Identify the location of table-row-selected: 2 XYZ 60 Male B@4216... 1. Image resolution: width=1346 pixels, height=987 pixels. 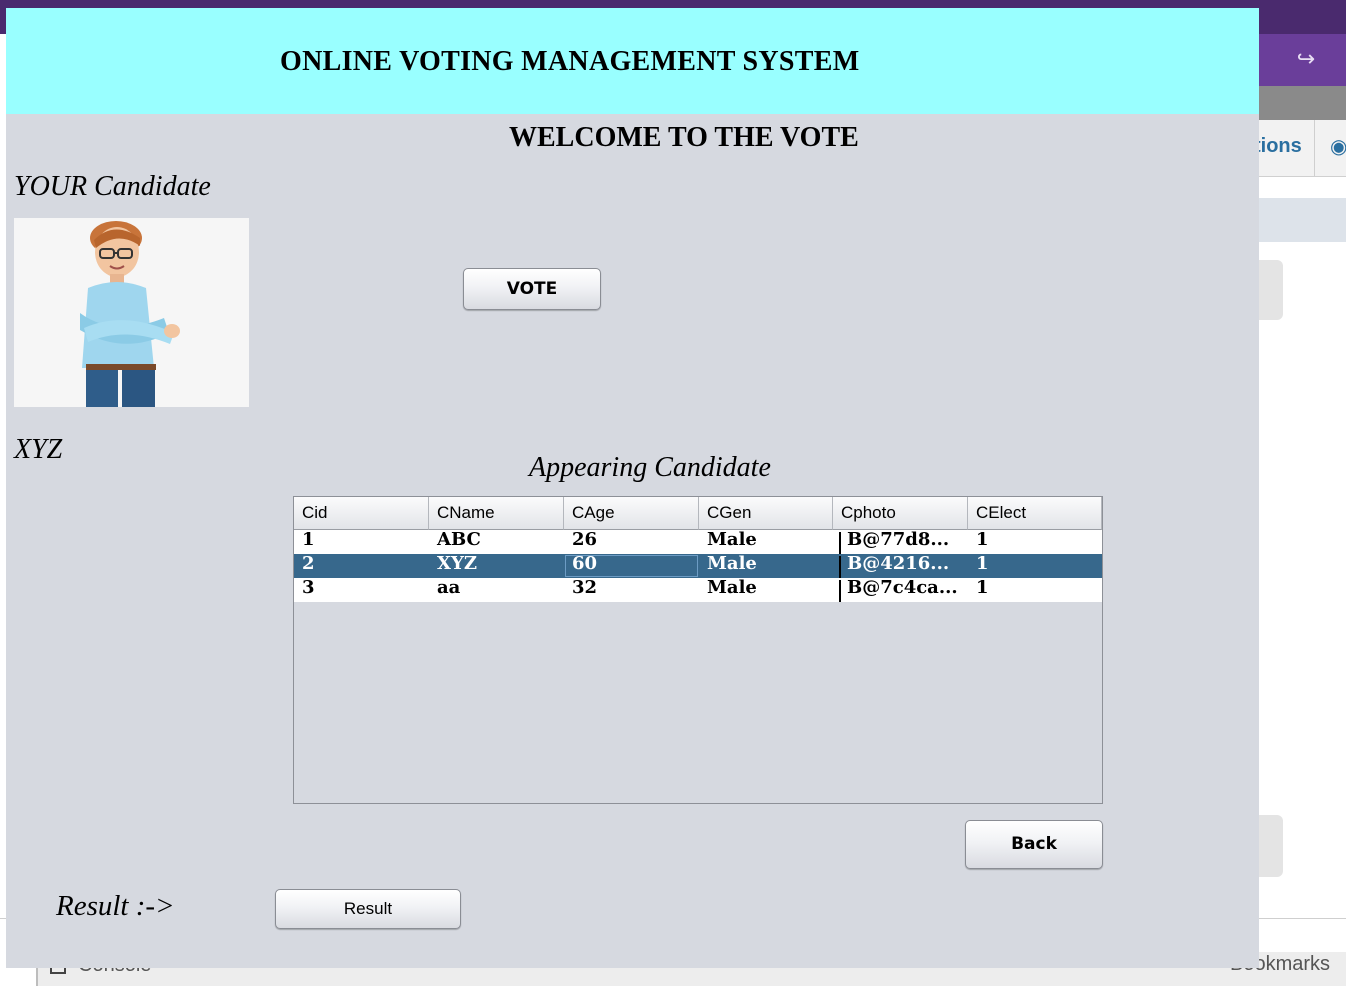
(698, 566).